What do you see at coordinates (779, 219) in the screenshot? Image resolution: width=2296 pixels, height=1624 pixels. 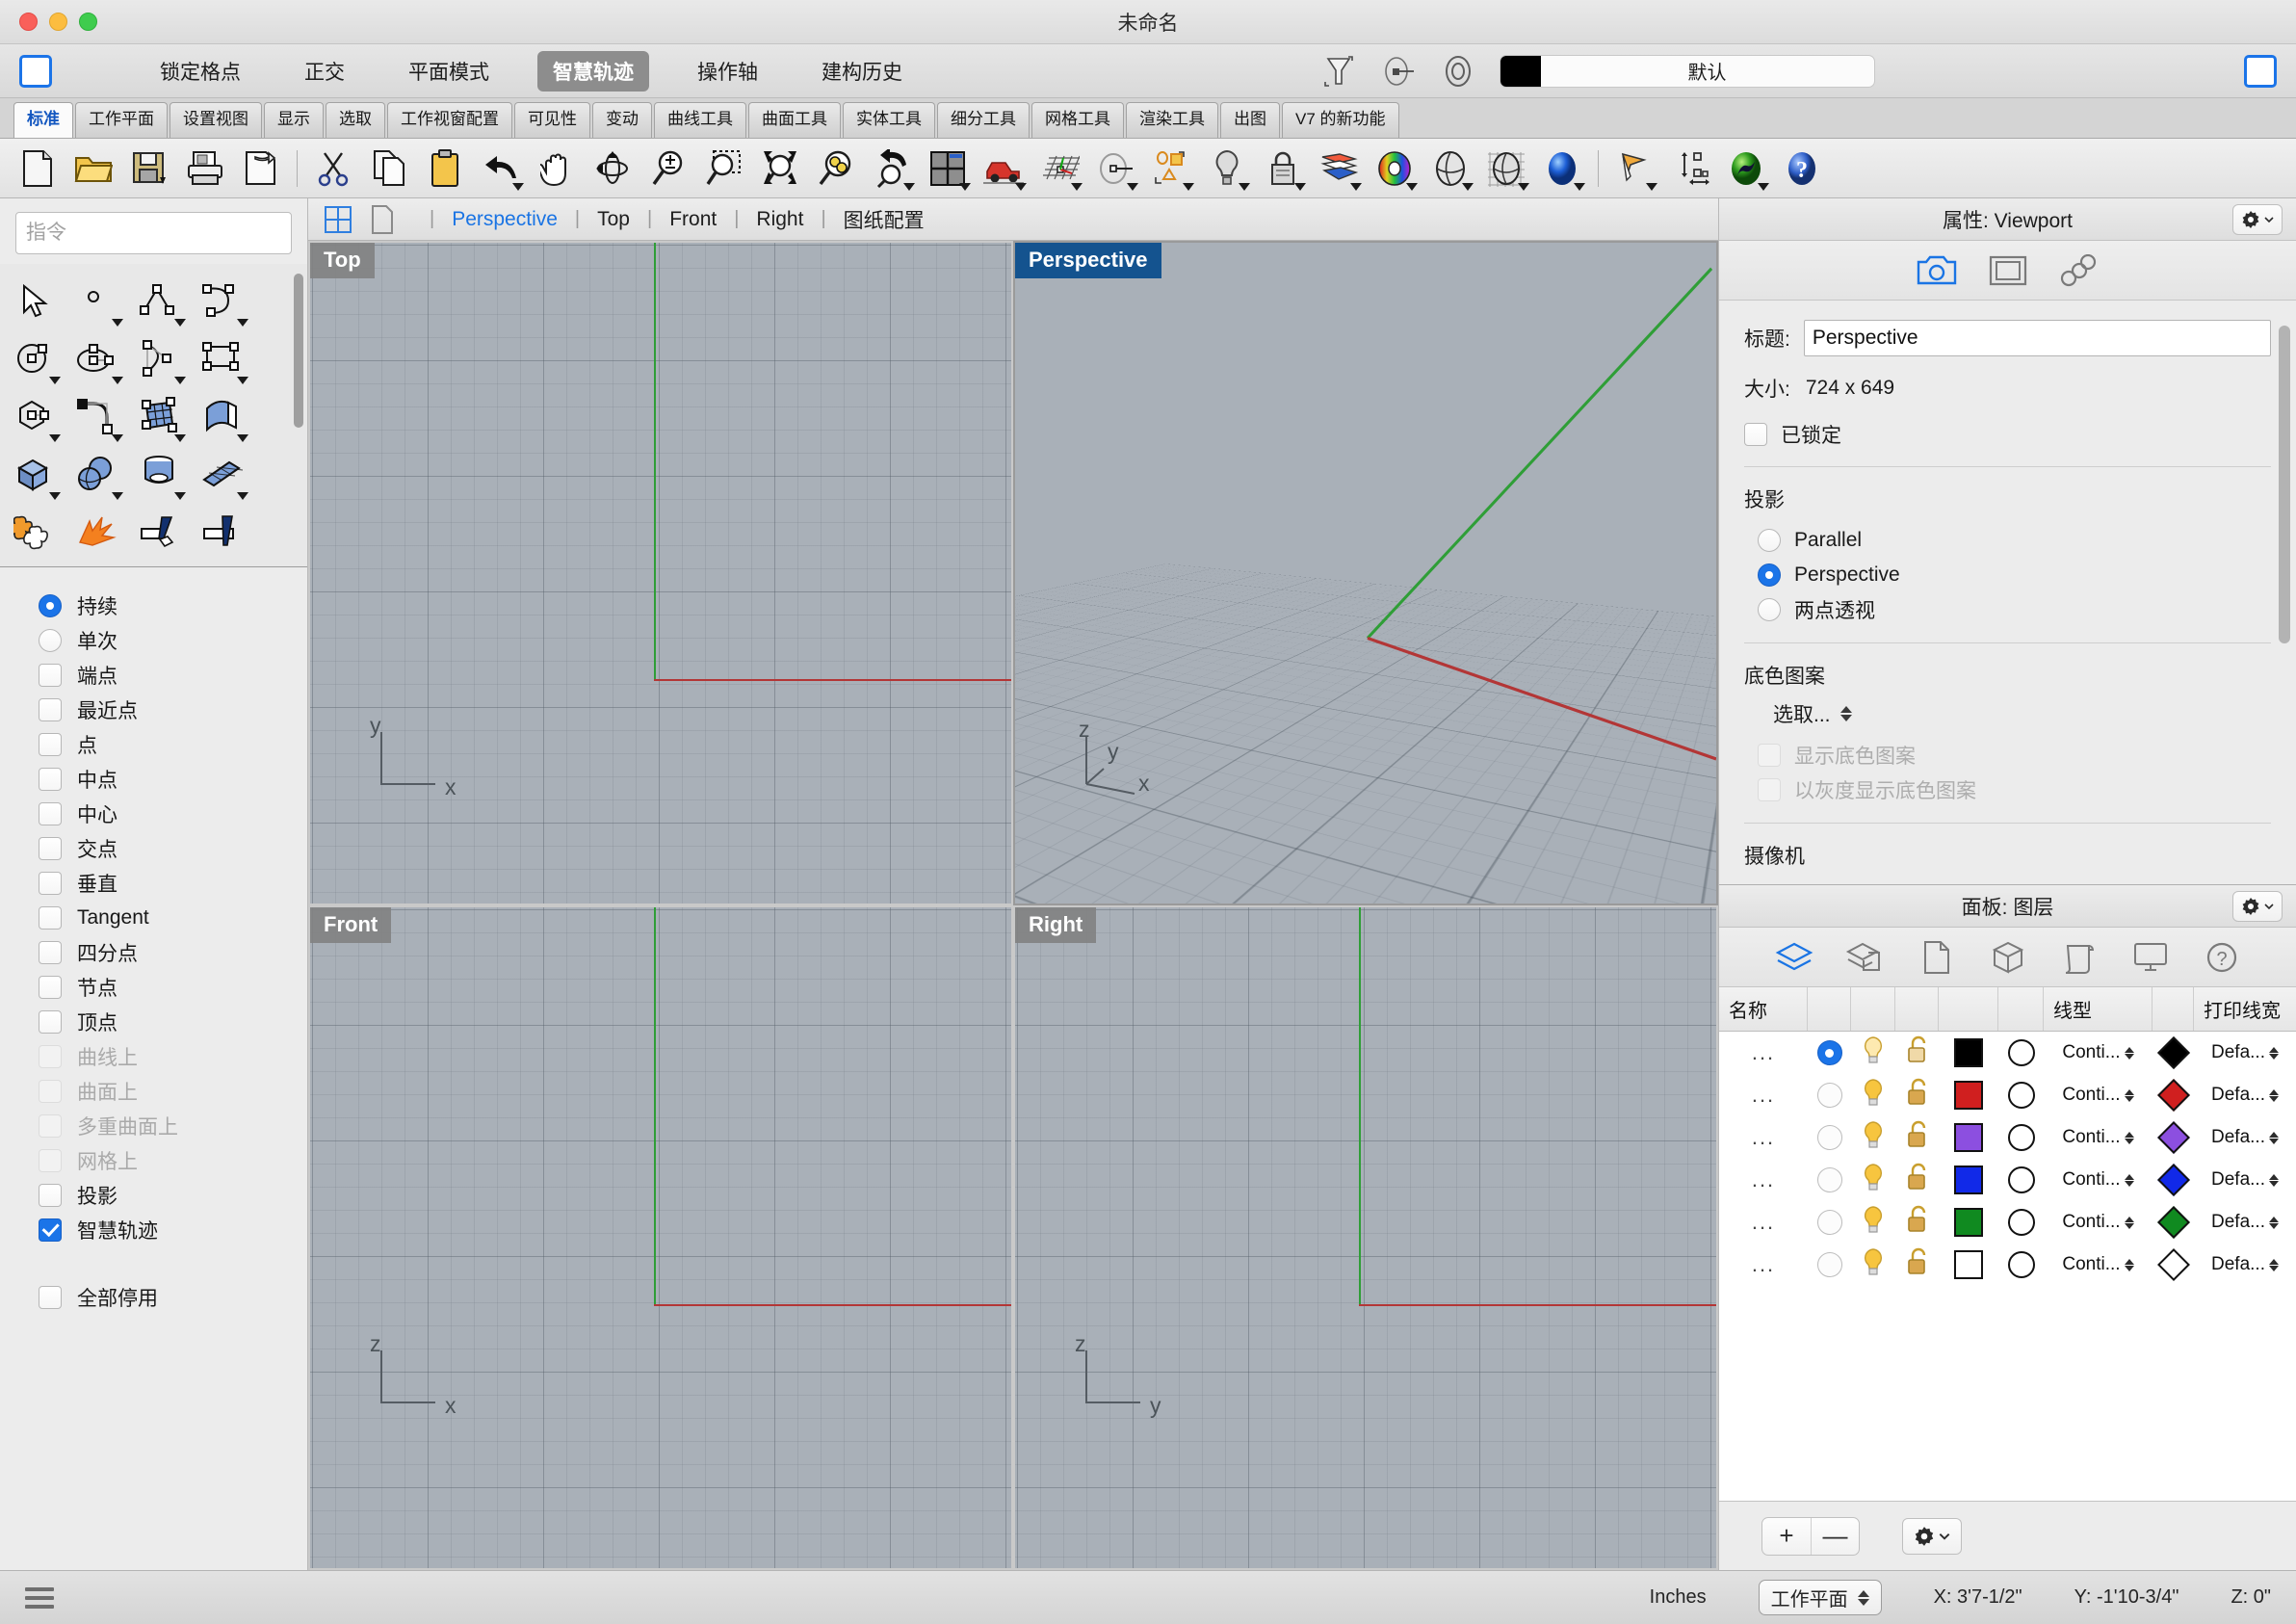 I see `viewport-tab-right: Right` at bounding box center [779, 219].